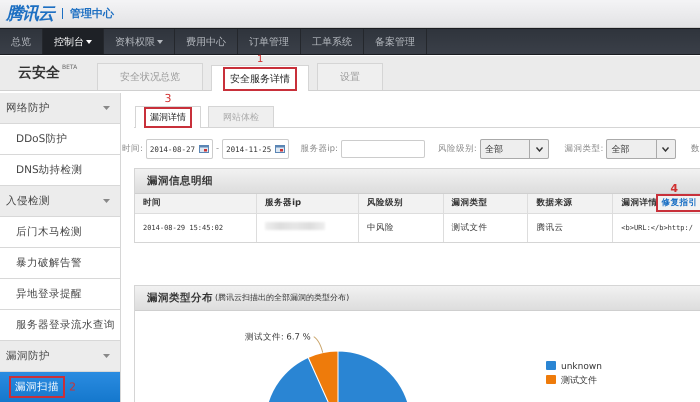 The width and height of the screenshot is (700, 402). What do you see at coordinates (579, 381) in the screenshot?
I see `legend-label: 测试文件` at bounding box center [579, 381].